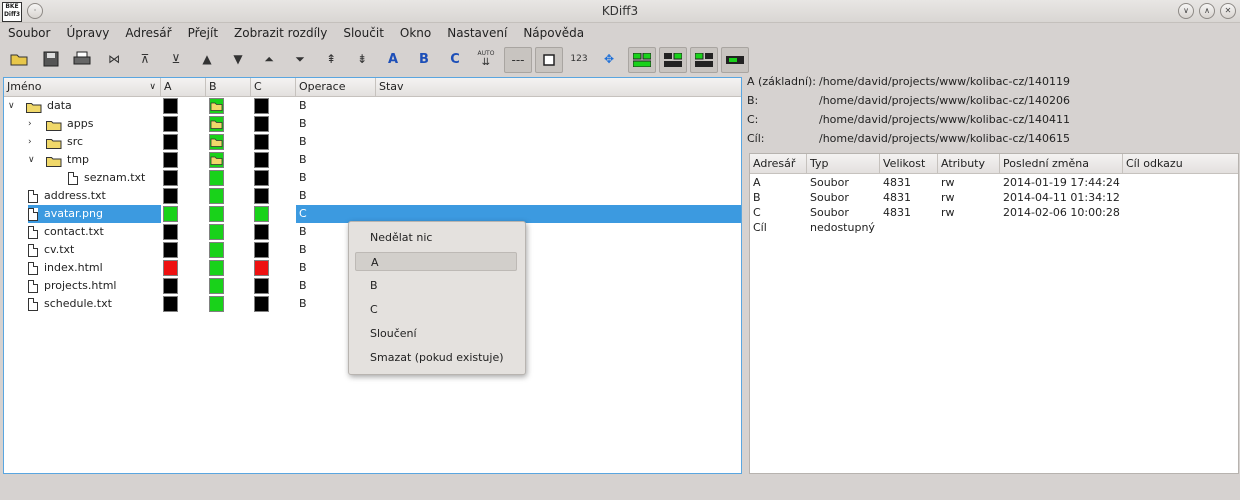 The height and width of the screenshot is (500, 1240). What do you see at coordinates (477, 33) in the screenshot?
I see `menu-nastaveni: Nastavení` at bounding box center [477, 33].